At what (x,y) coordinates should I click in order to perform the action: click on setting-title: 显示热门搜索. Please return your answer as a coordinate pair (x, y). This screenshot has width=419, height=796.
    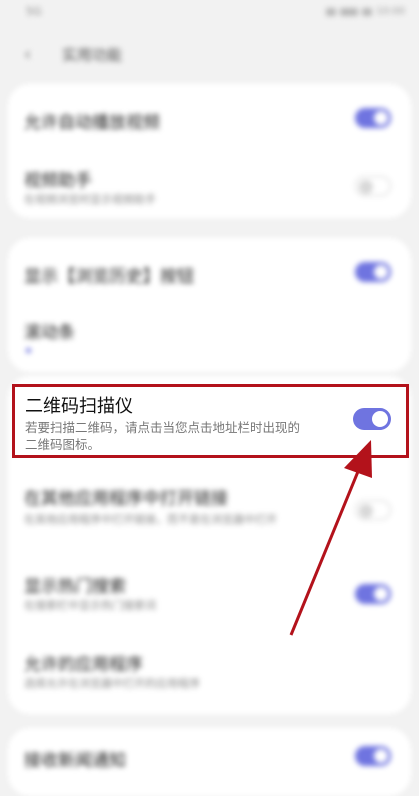
    Looking at the image, I should click on (75, 587).